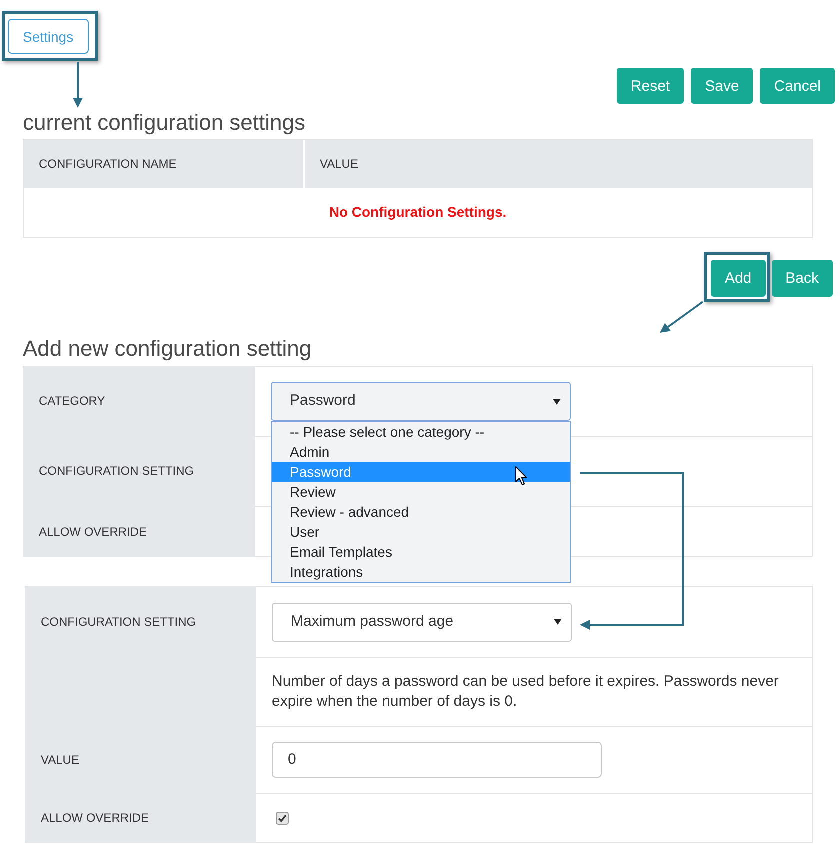 The image size is (840, 844). What do you see at coordinates (421, 552) in the screenshot?
I see `dropdown-option: Email Templates` at bounding box center [421, 552].